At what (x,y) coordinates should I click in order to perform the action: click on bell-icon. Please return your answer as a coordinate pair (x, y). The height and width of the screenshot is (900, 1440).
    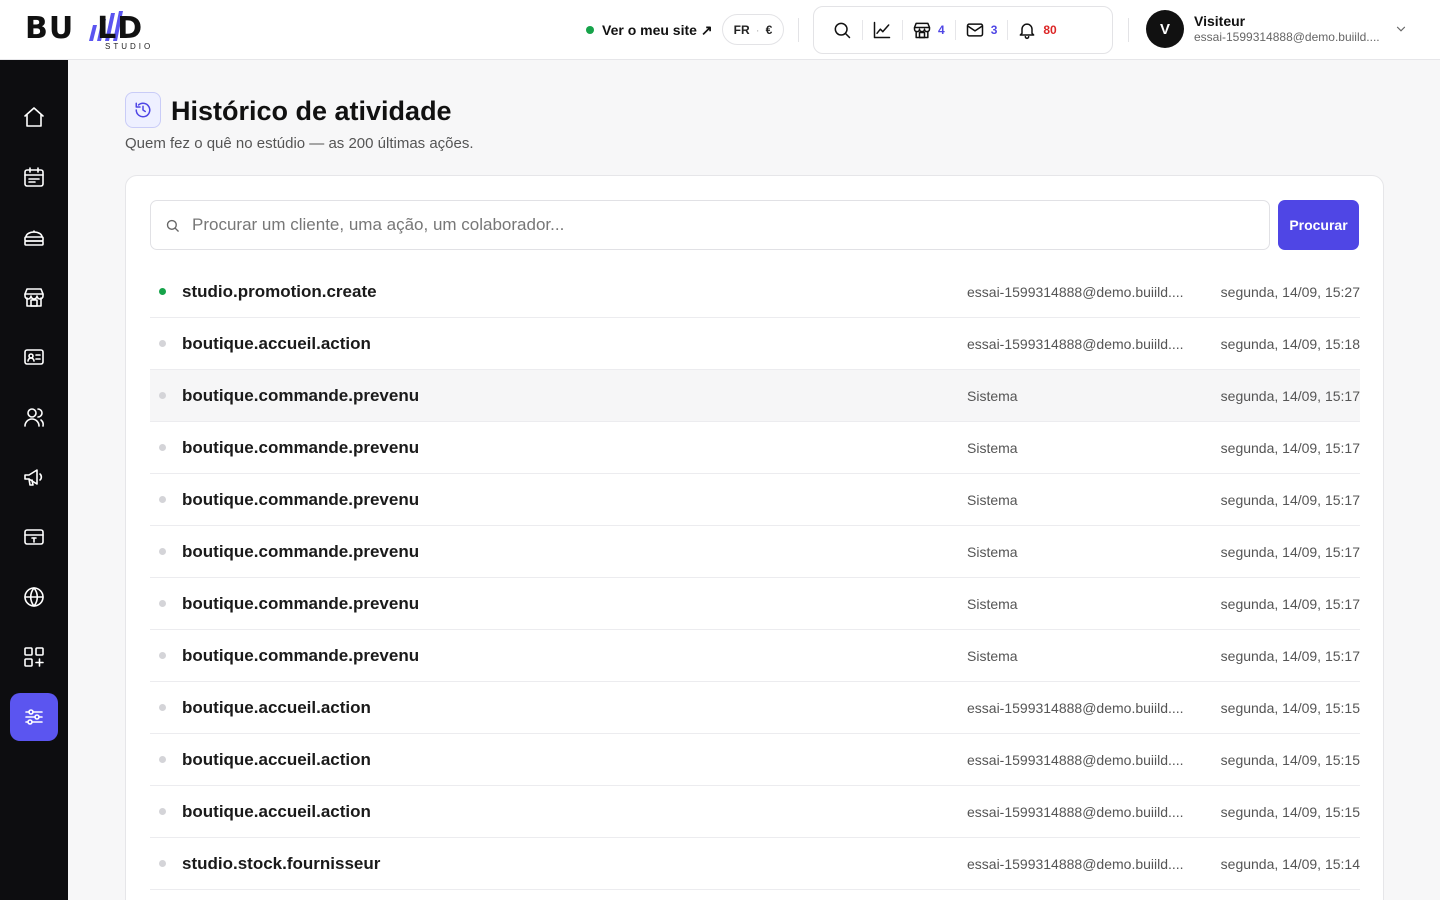
    Looking at the image, I should click on (1027, 31).